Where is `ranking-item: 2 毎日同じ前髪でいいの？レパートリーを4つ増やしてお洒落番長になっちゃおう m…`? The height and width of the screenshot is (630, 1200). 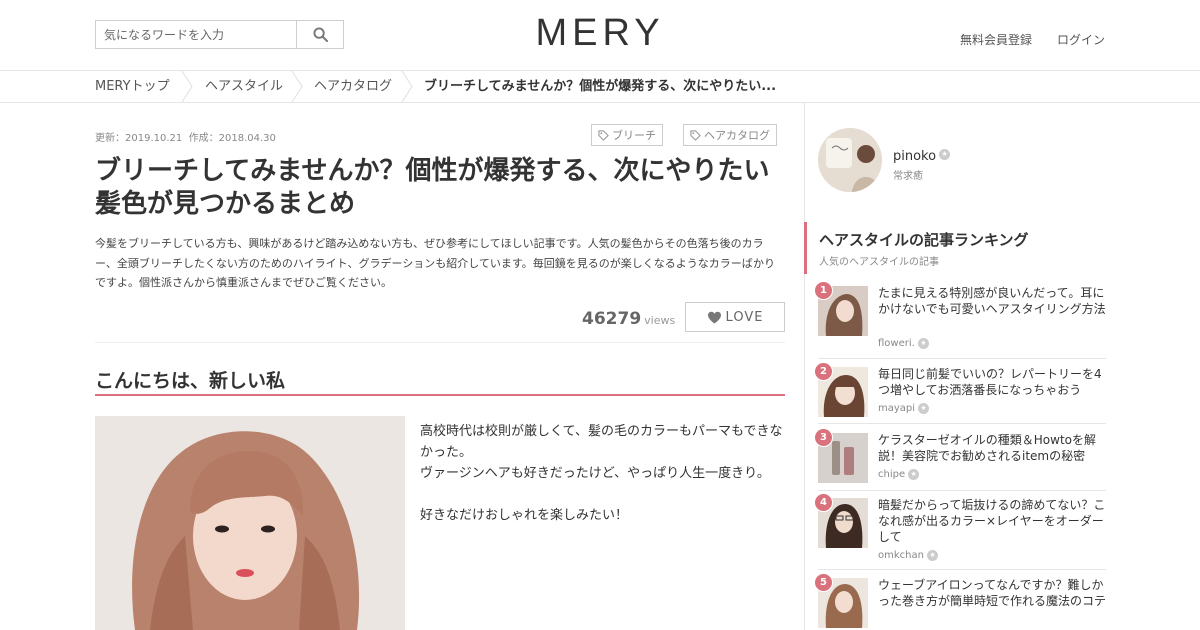 ranking-item: 2 毎日同じ前髪でいいの？レパートリーを4つ増やしてお洒落番長になっちゃおう m… is located at coordinates (960, 393).